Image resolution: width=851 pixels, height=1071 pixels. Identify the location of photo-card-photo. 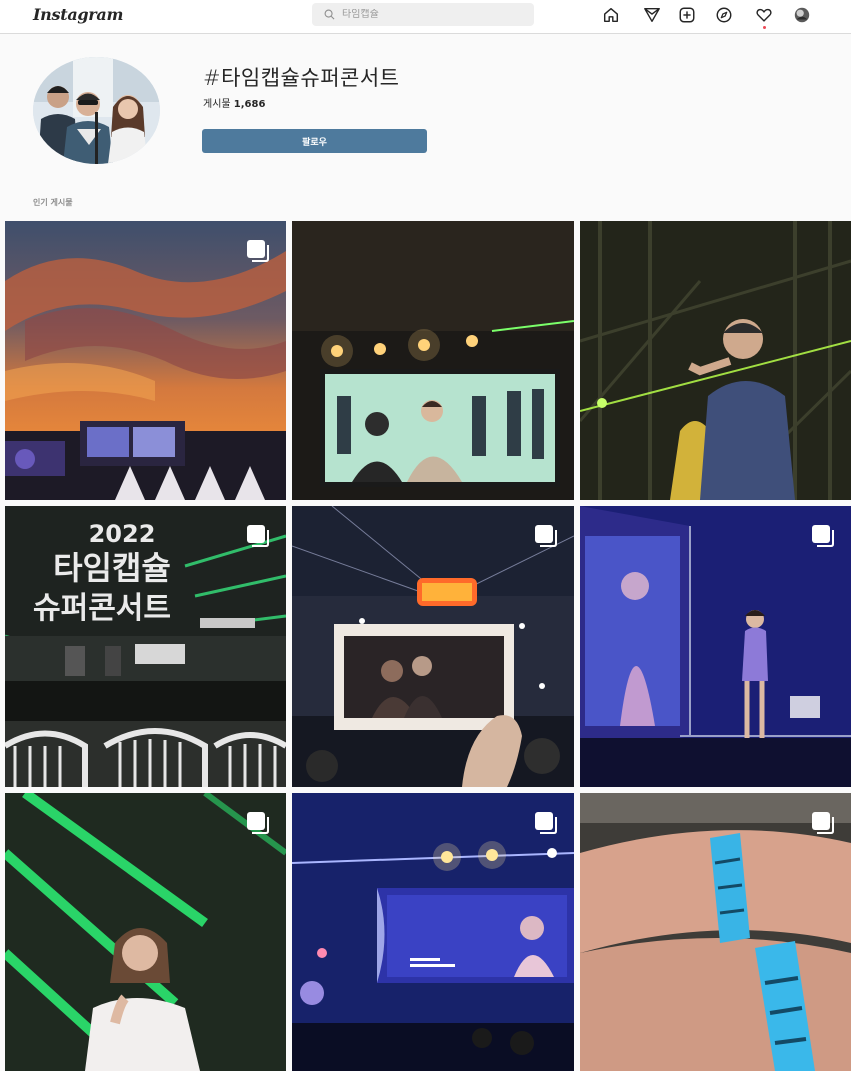
(433, 646).